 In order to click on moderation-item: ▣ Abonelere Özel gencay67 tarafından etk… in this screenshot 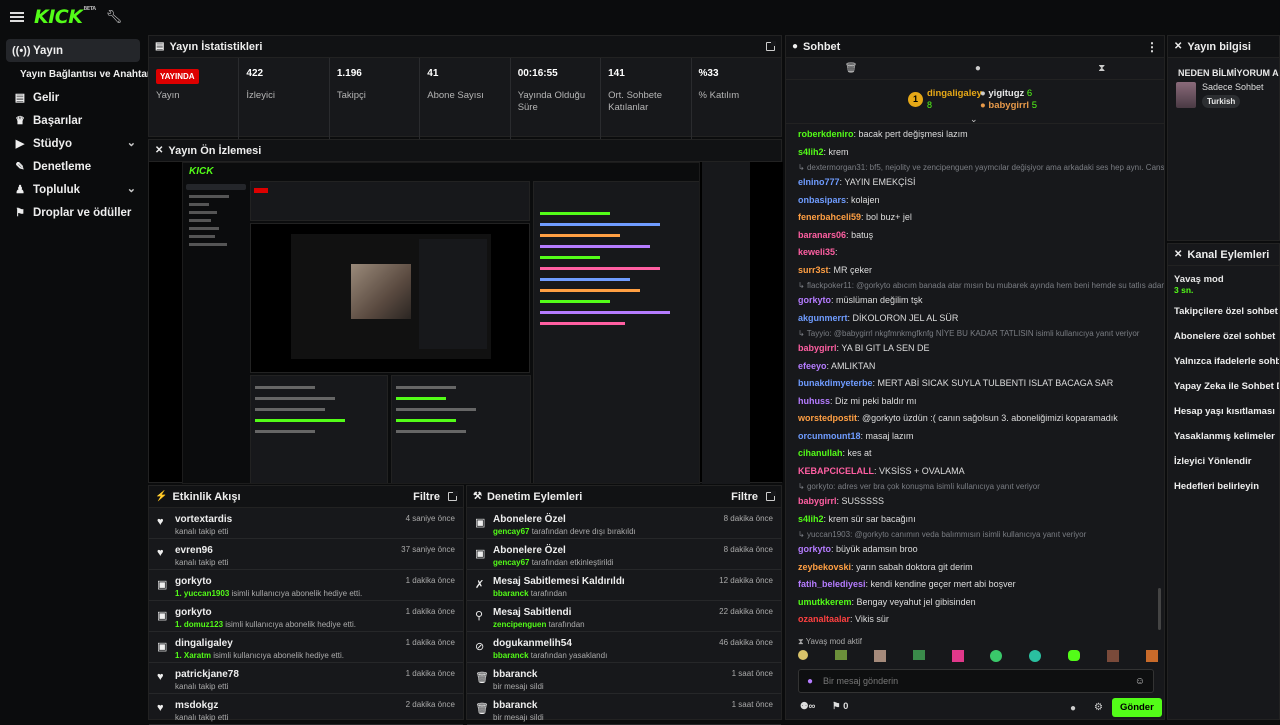, I will do `click(624, 554)`.